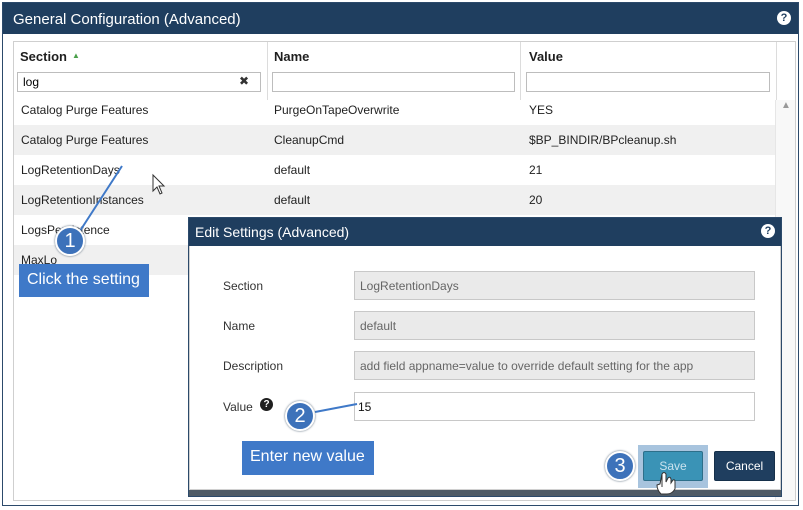 This screenshot has width=803, height=510. Describe the element at coordinates (70, 241) in the screenshot. I see `step1-badge: 1` at that location.